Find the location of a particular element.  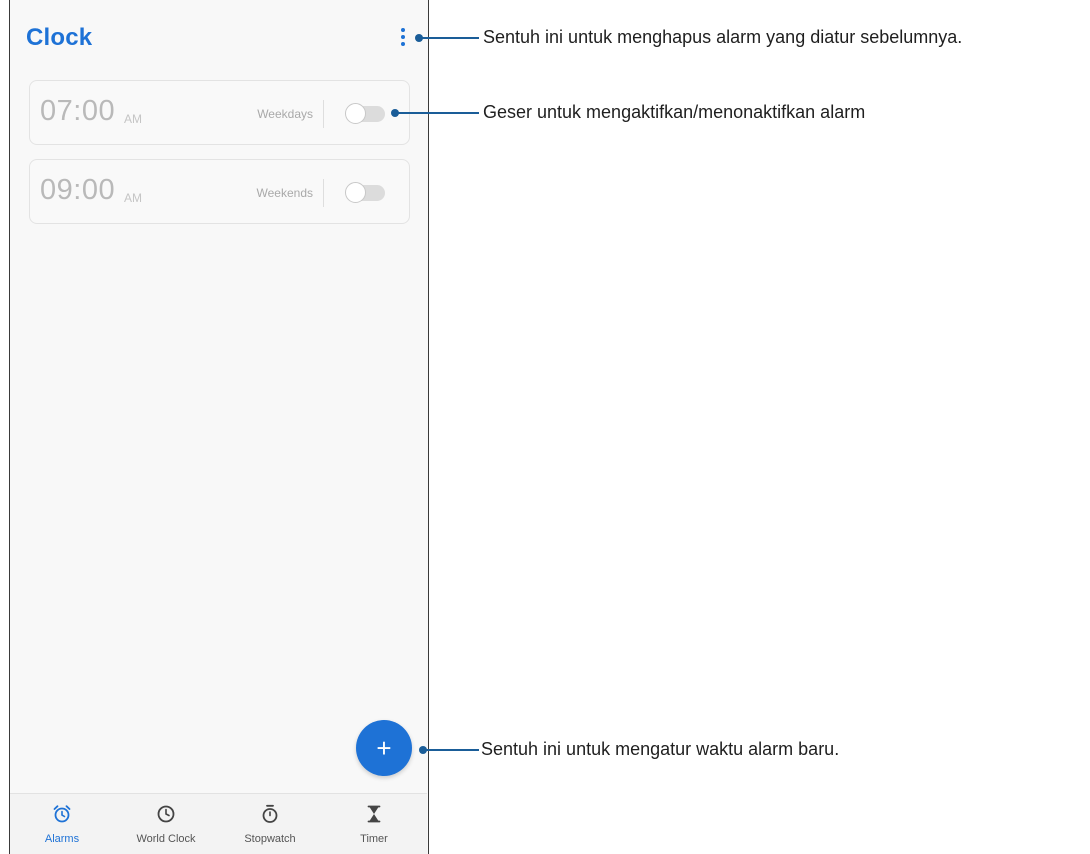

add-icon: + is located at coordinates (384, 748).